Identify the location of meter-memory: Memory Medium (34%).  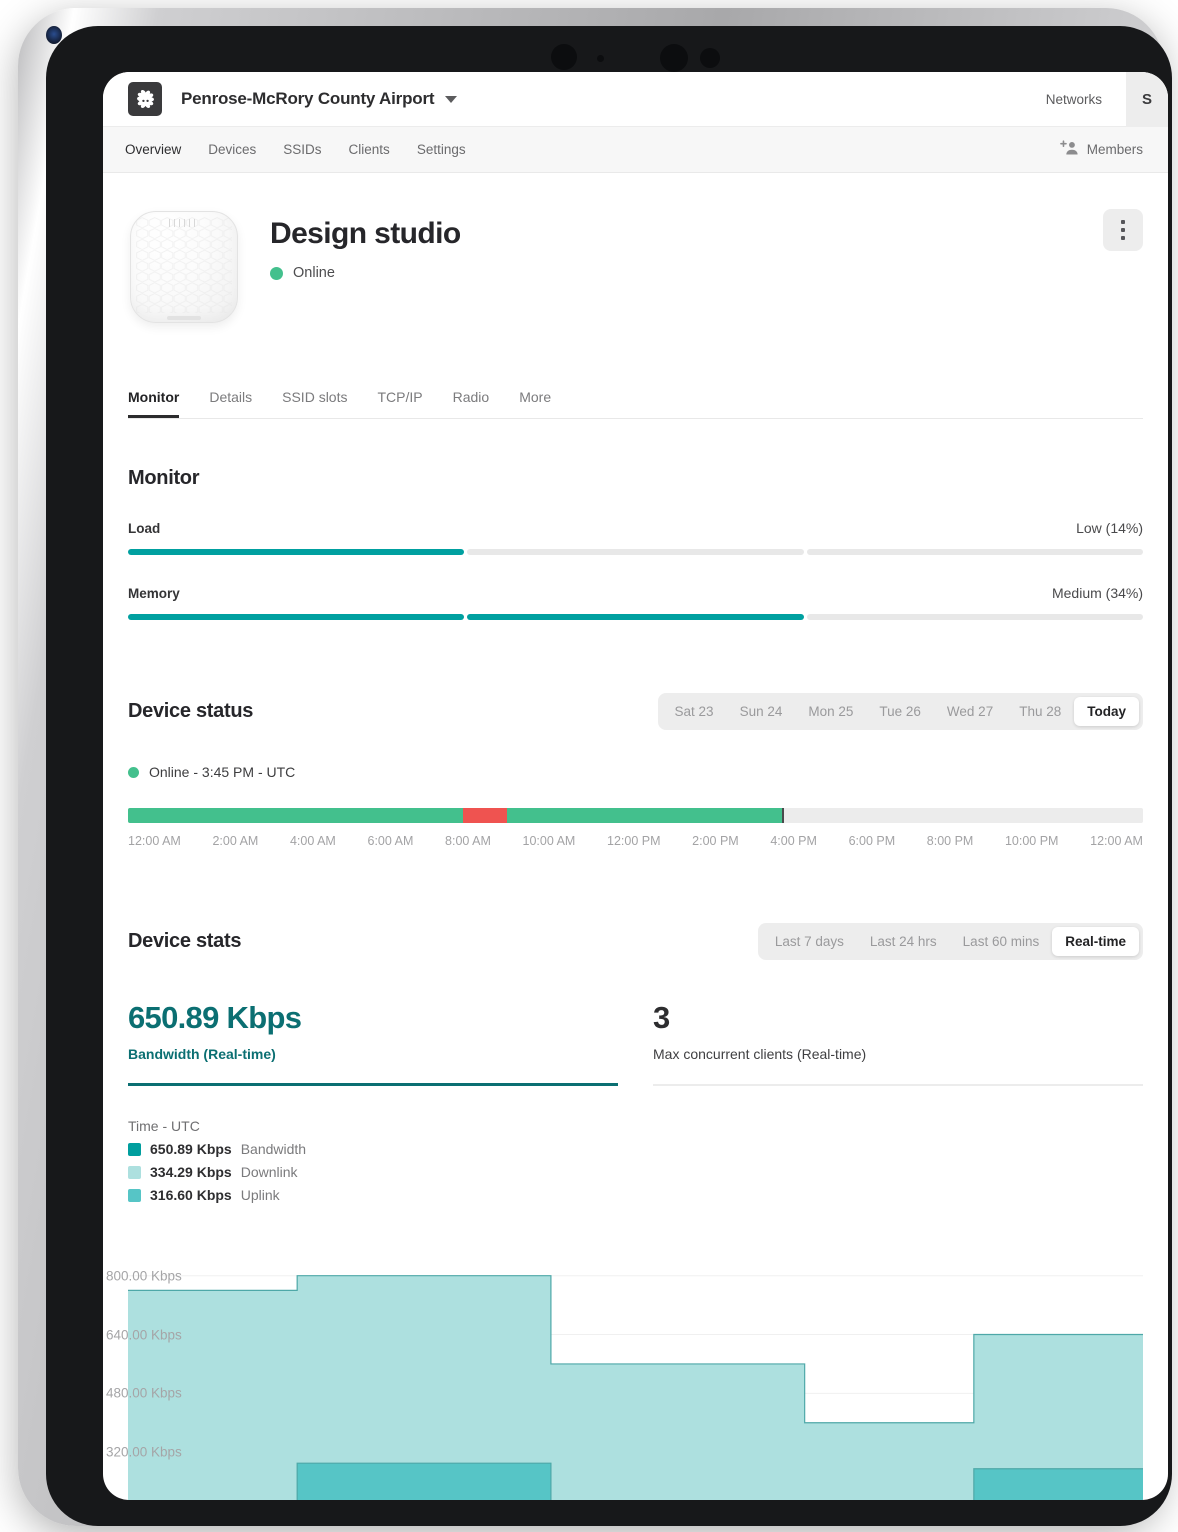
(635, 602).